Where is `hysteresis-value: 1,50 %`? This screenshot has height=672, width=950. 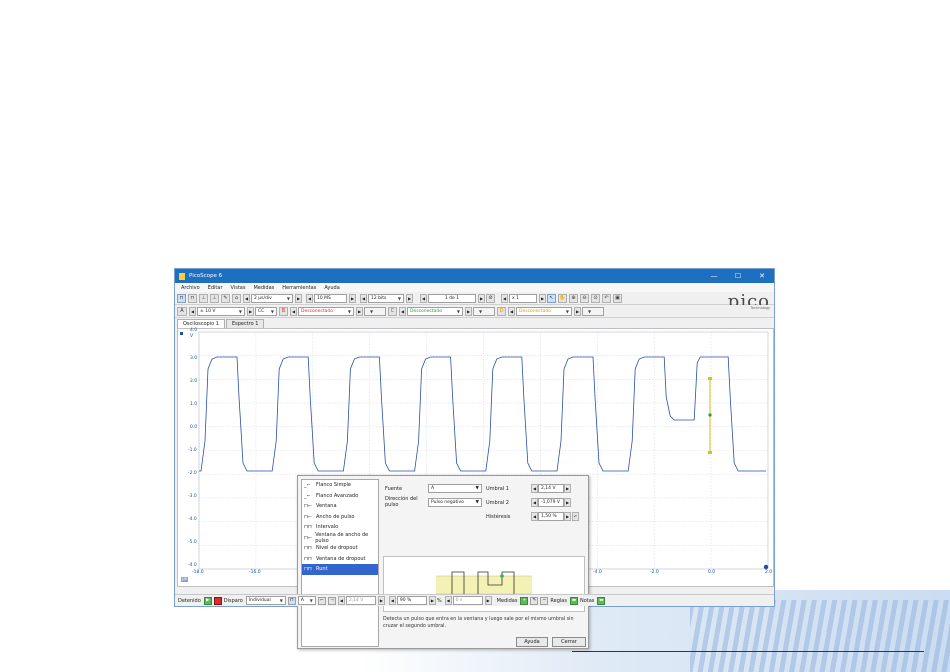 hysteresis-value: 1,50 % is located at coordinates (551, 516).